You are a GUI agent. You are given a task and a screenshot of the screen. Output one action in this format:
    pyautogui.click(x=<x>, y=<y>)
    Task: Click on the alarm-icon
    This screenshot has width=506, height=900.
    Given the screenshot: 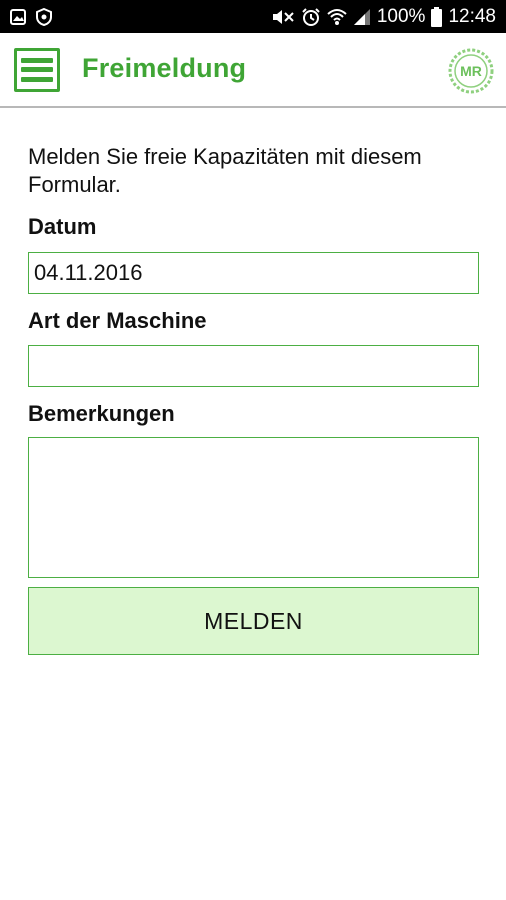 What is the action you would take?
    pyautogui.click(x=311, y=17)
    